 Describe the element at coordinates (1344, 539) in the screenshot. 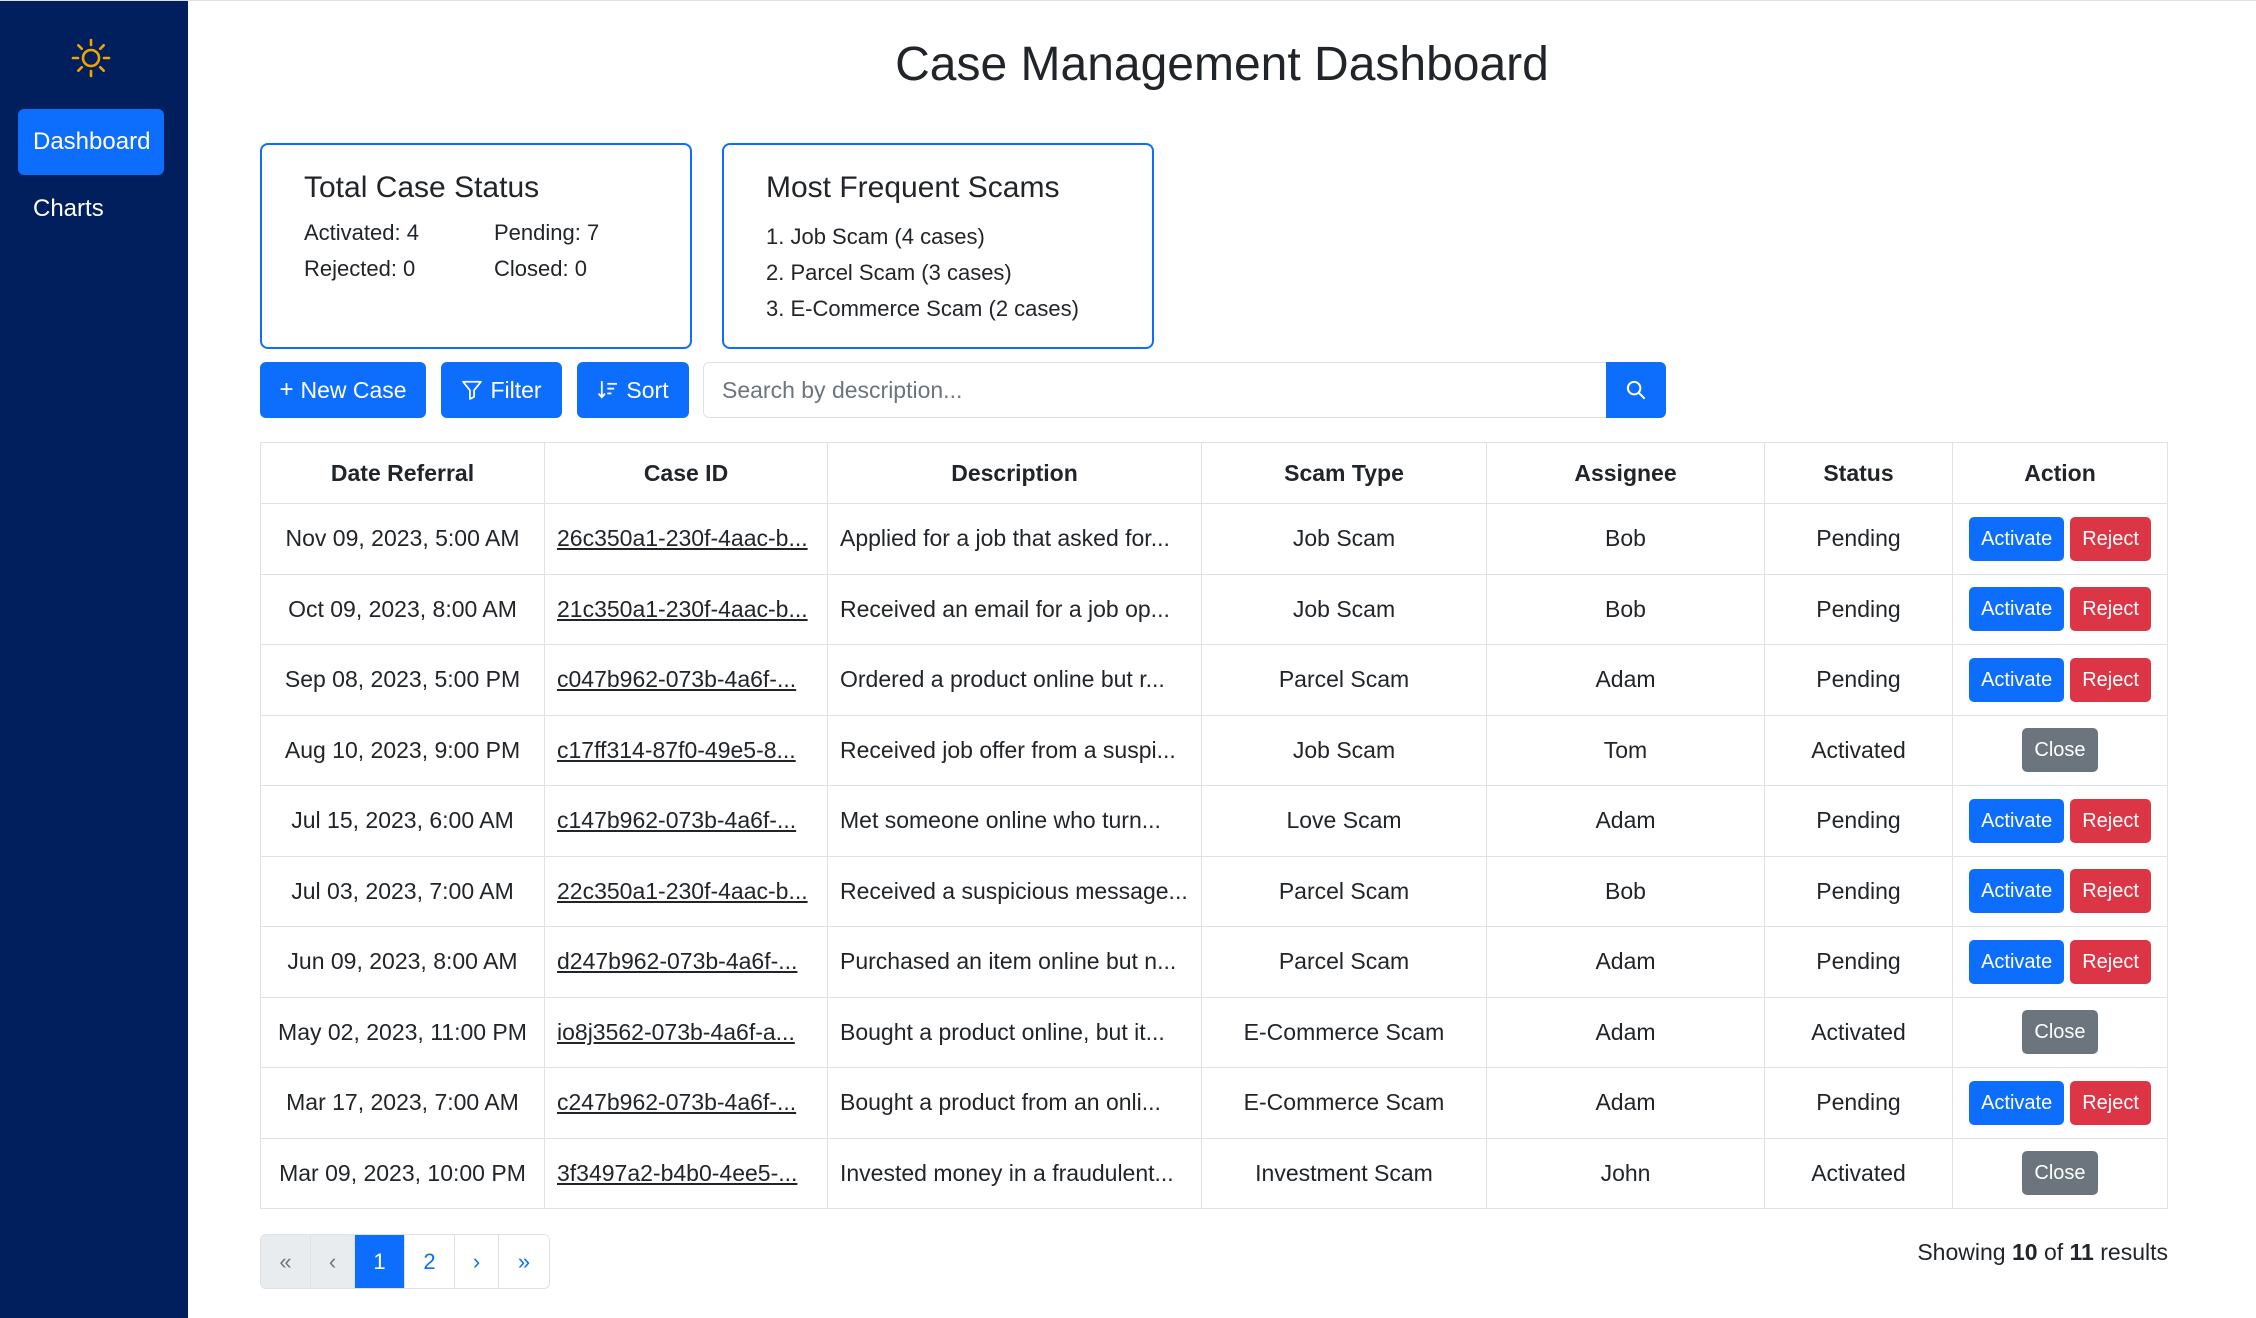

I see `scam-type-cell: Job Scam` at that location.